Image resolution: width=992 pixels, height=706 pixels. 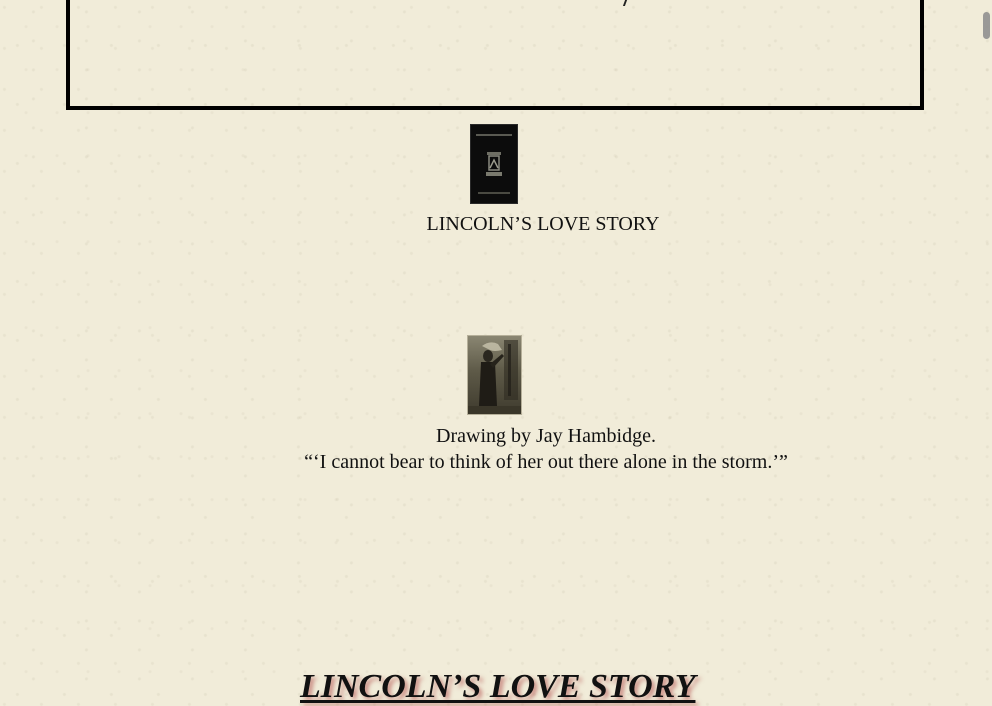 I want to click on scrollbar-thumb, so click(x=986, y=25).